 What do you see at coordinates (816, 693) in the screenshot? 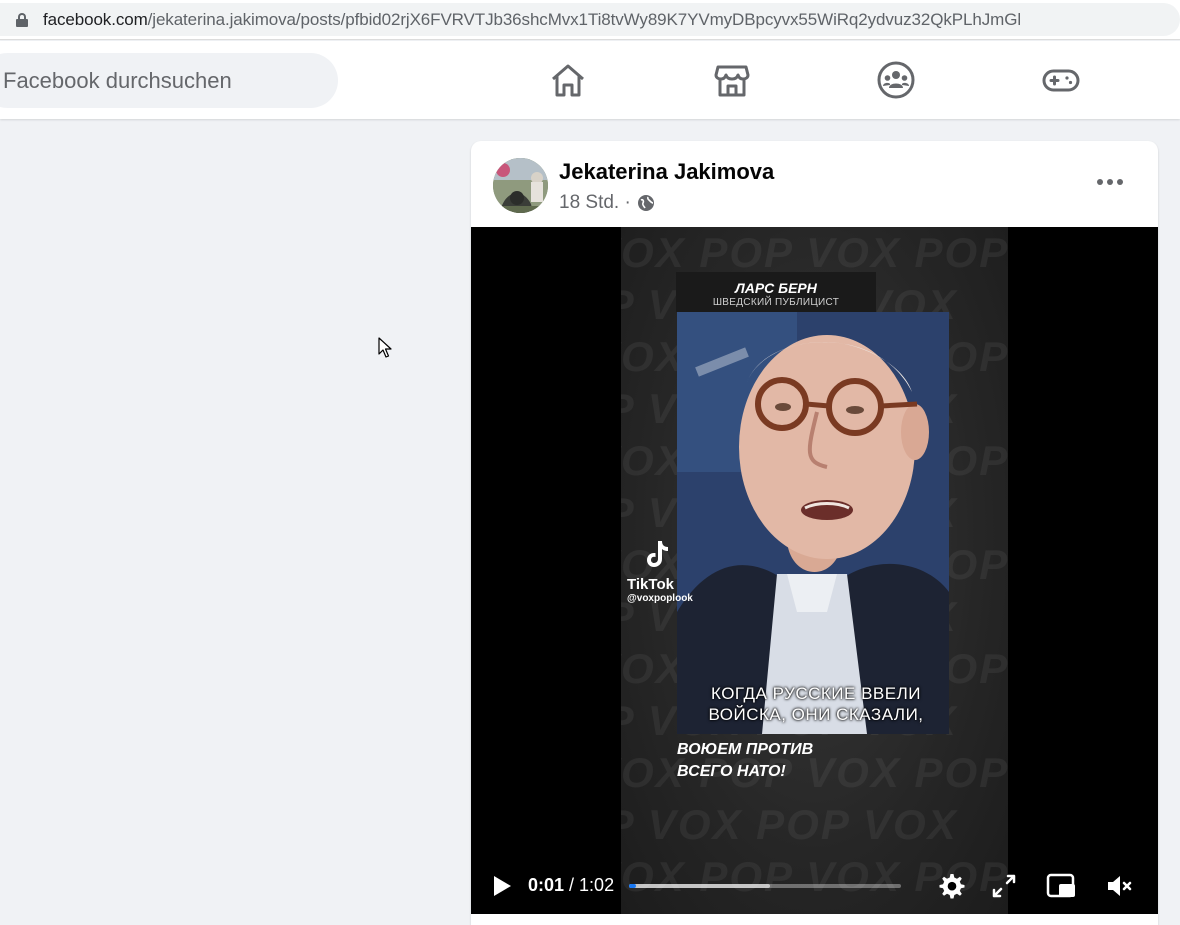
I see `subtitle-line-1: КОГДА РУССКИЕ ВВЕЛИ` at bounding box center [816, 693].